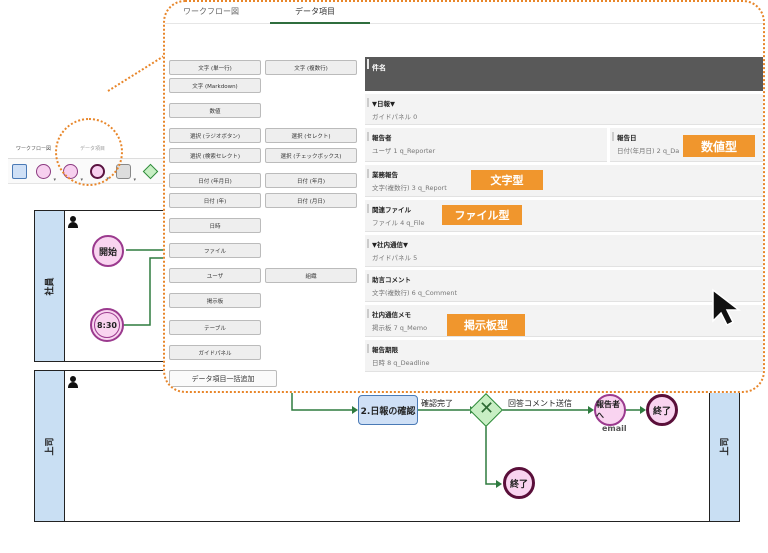  I want to click on task-label: 2.日報の確認, so click(388, 411).